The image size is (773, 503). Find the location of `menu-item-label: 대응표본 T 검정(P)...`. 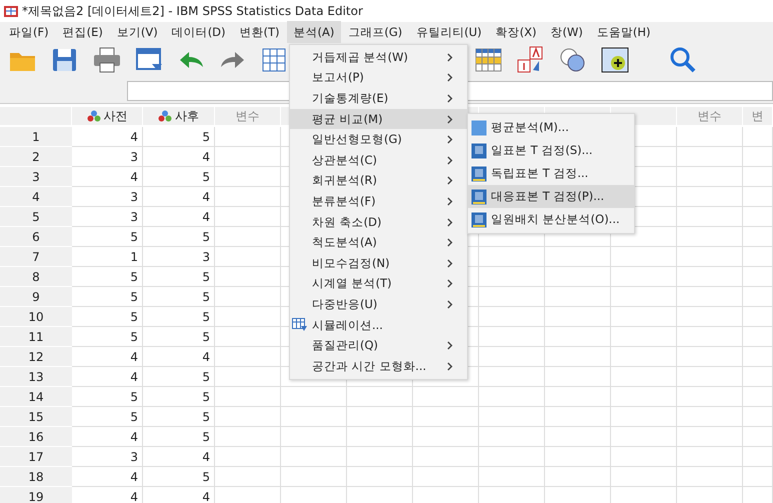

menu-item-label: 대응표본 T 검정(P)... is located at coordinates (547, 196).